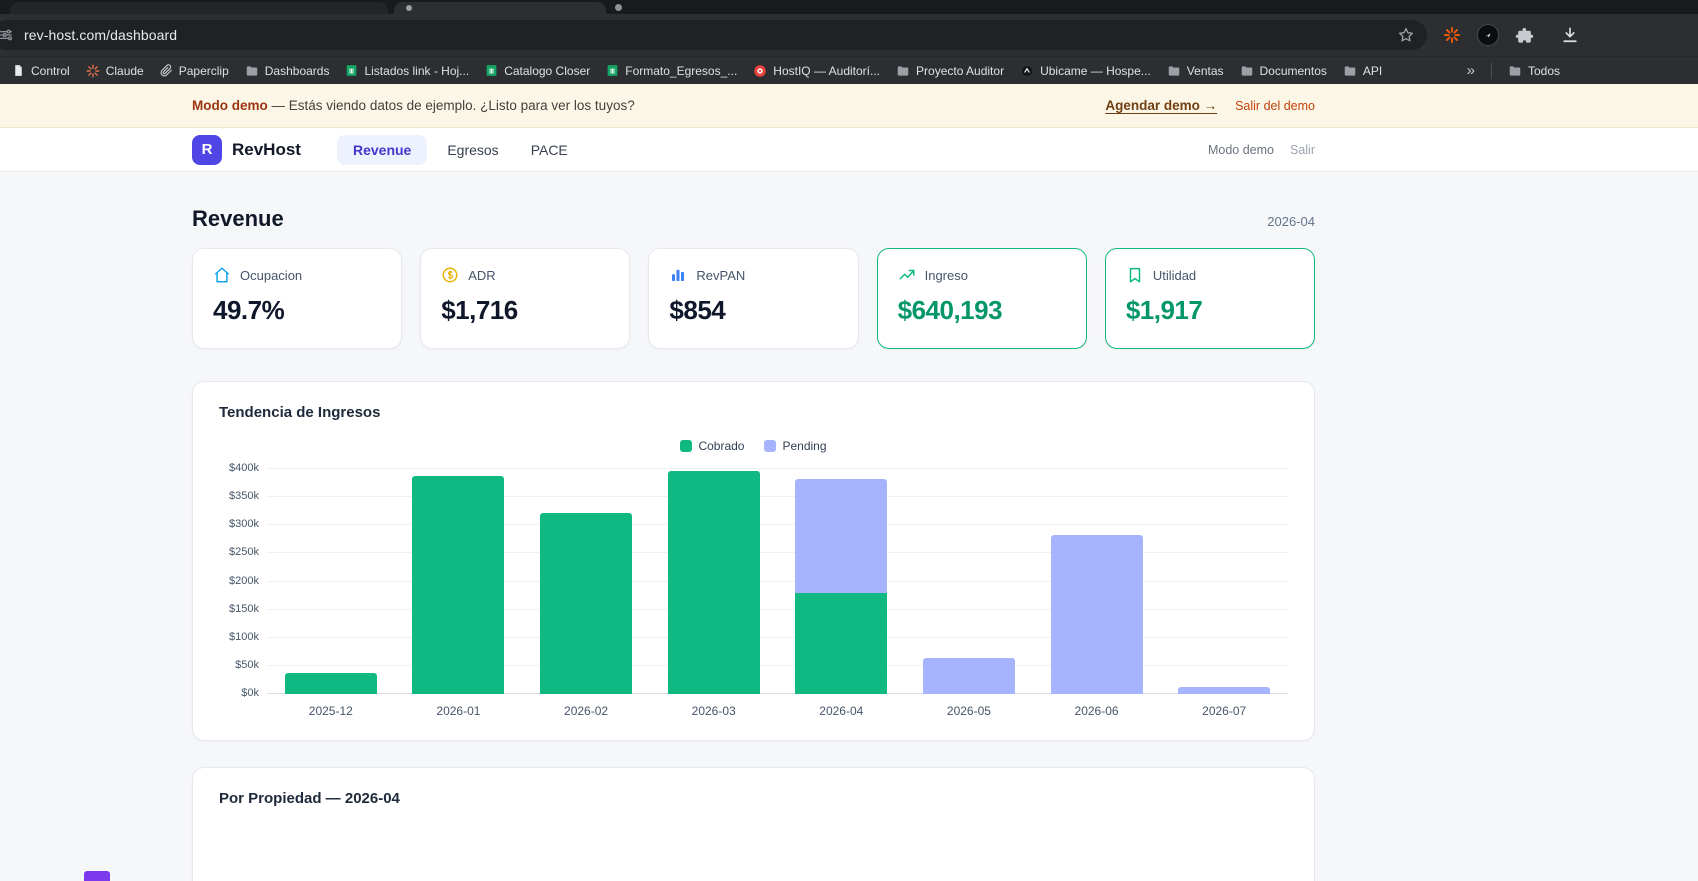  I want to click on bookmarks-divider, so click(1491, 70).